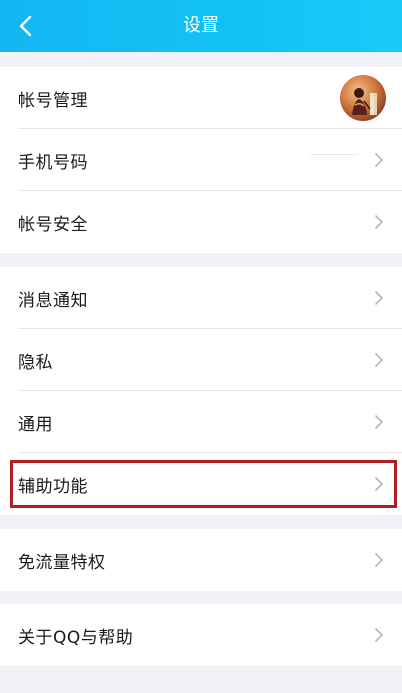 The height and width of the screenshot is (693, 402). Describe the element at coordinates (53, 100) in the screenshot. I see `row-label: 帐号管理` at that location.